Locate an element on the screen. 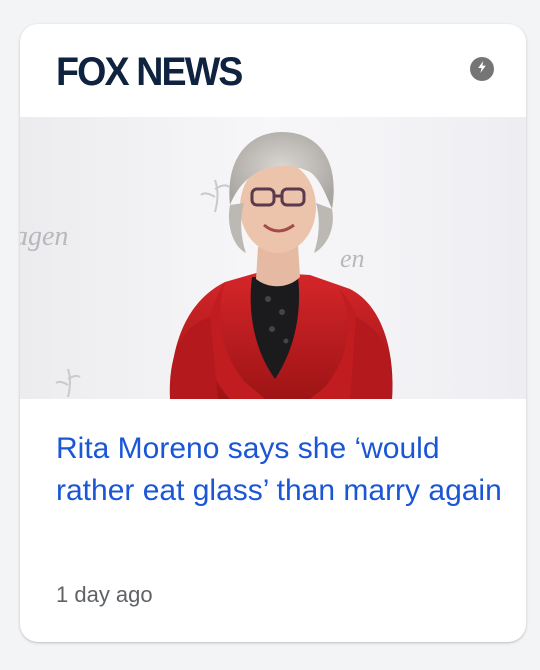 Image resolution: width=540 pixels, height=670 pixels. svg-text: en is located at coordinates (352, 258).